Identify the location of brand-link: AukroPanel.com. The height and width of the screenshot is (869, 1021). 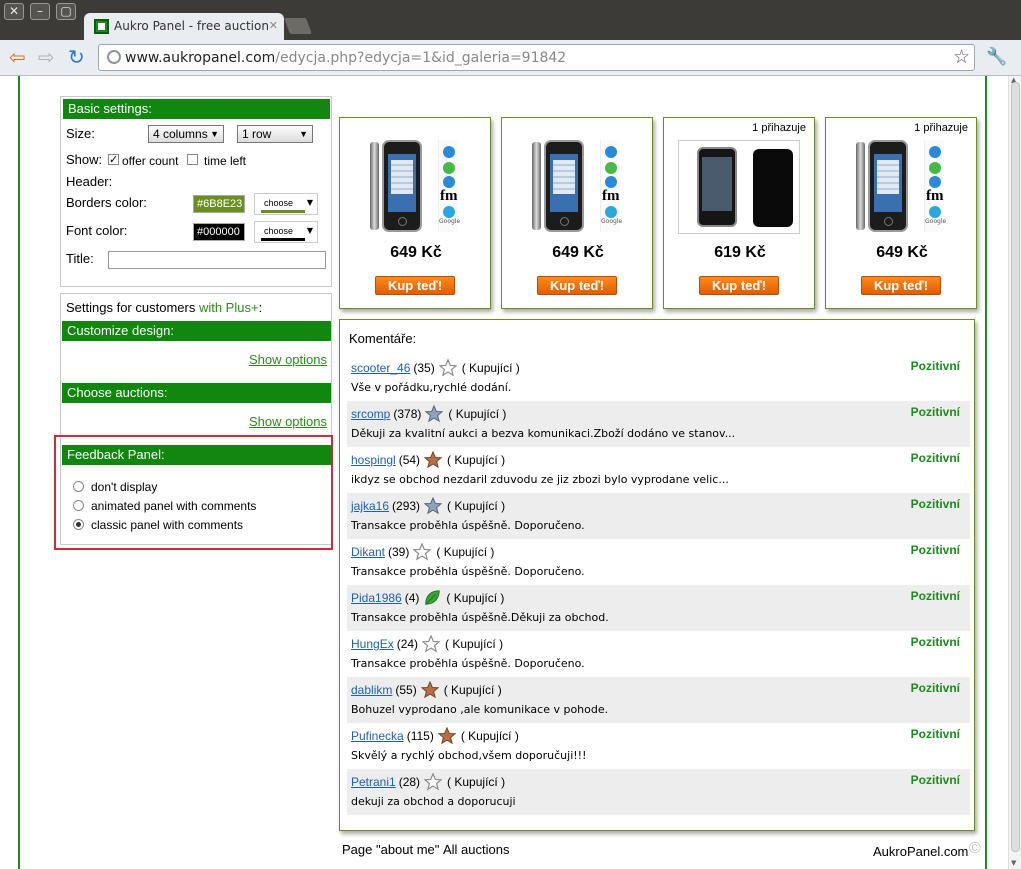
(920, 851).